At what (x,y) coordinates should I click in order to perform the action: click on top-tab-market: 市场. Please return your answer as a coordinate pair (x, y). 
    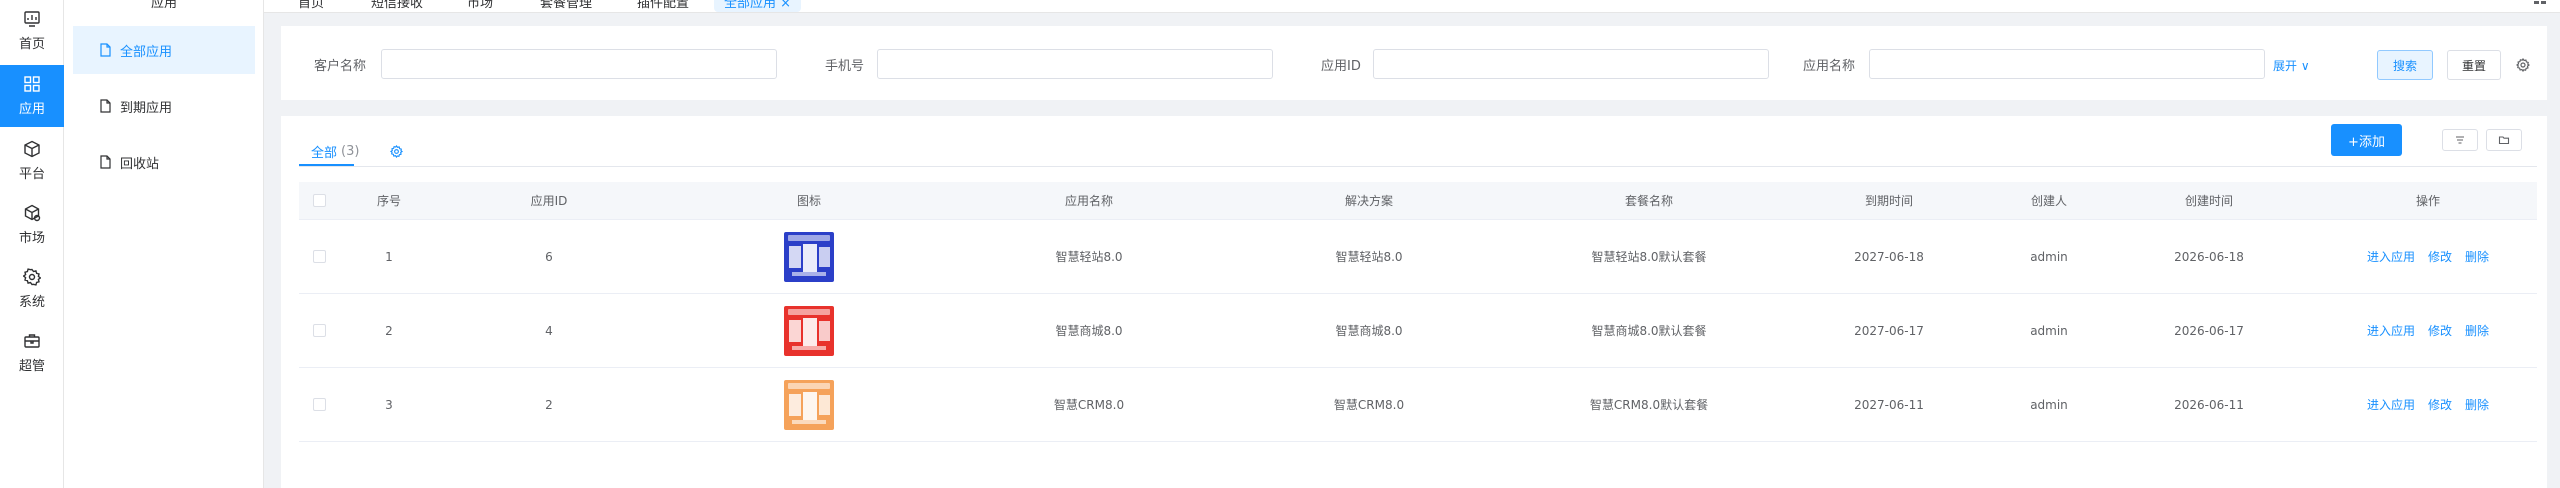
    Looking at the image, I should click on (480, 6).